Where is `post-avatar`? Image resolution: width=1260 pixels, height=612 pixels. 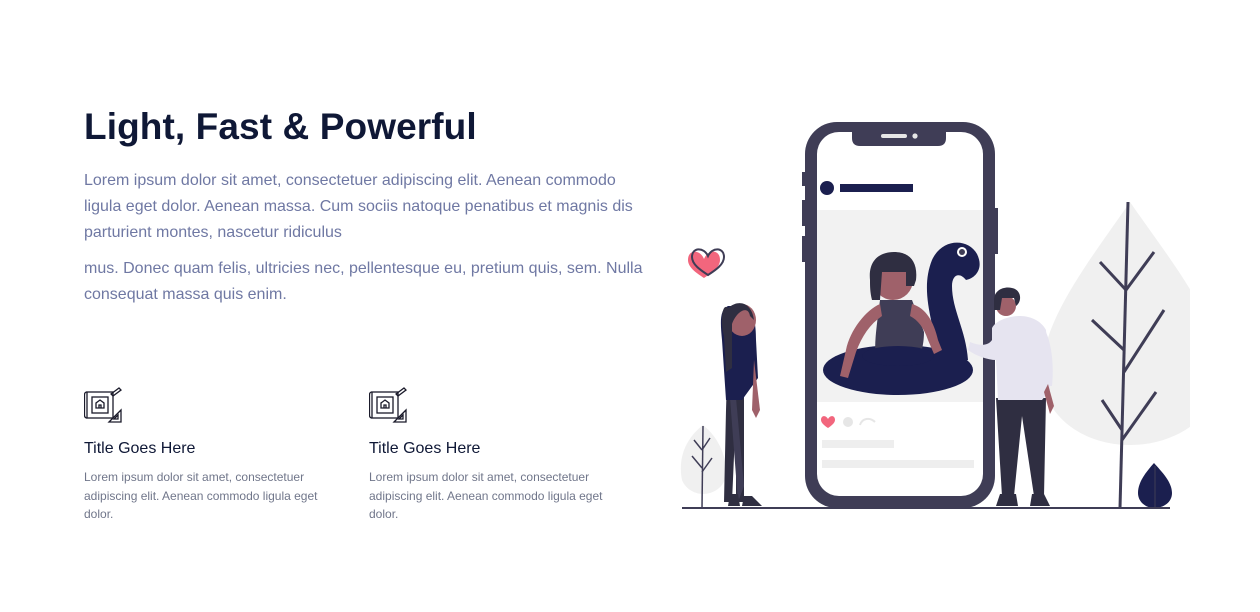
post-avatar is located at coordinates (827, 188).